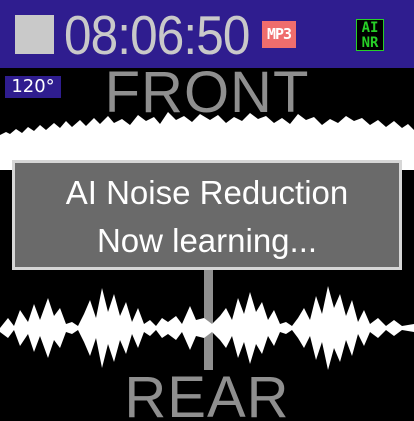  What do you see at coordinates (157, 35) in the screenshot?
I see `timecode: 08:06:50` at bounding box center [157, 35].